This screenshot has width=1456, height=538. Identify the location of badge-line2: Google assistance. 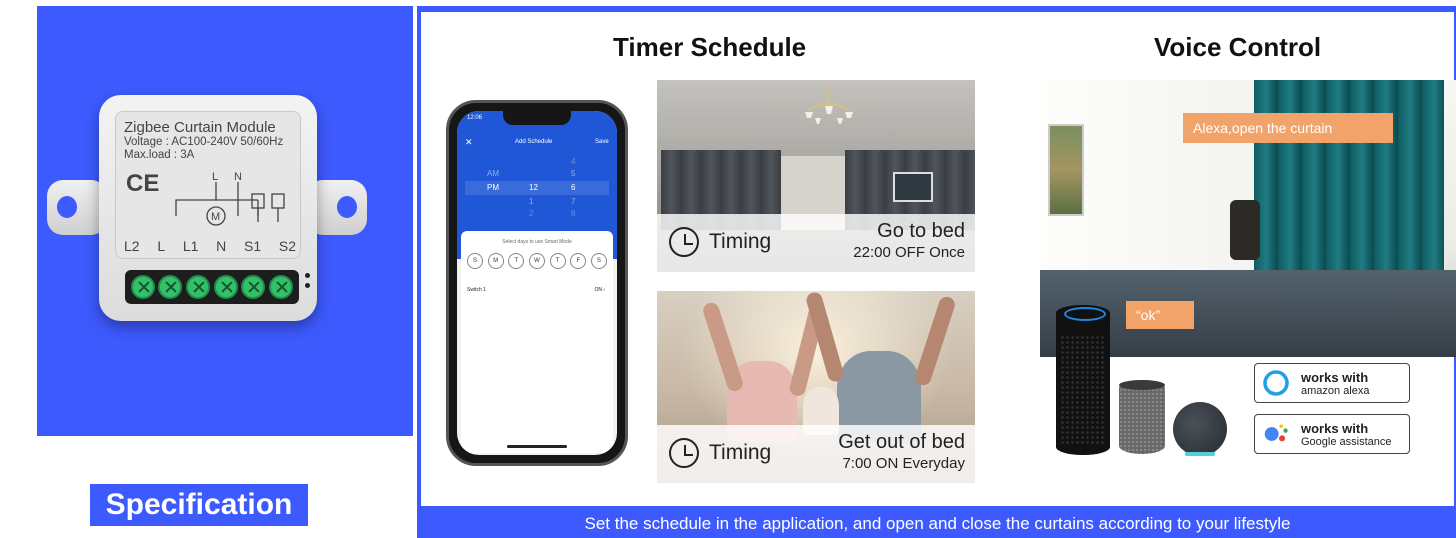
(1346, 442).